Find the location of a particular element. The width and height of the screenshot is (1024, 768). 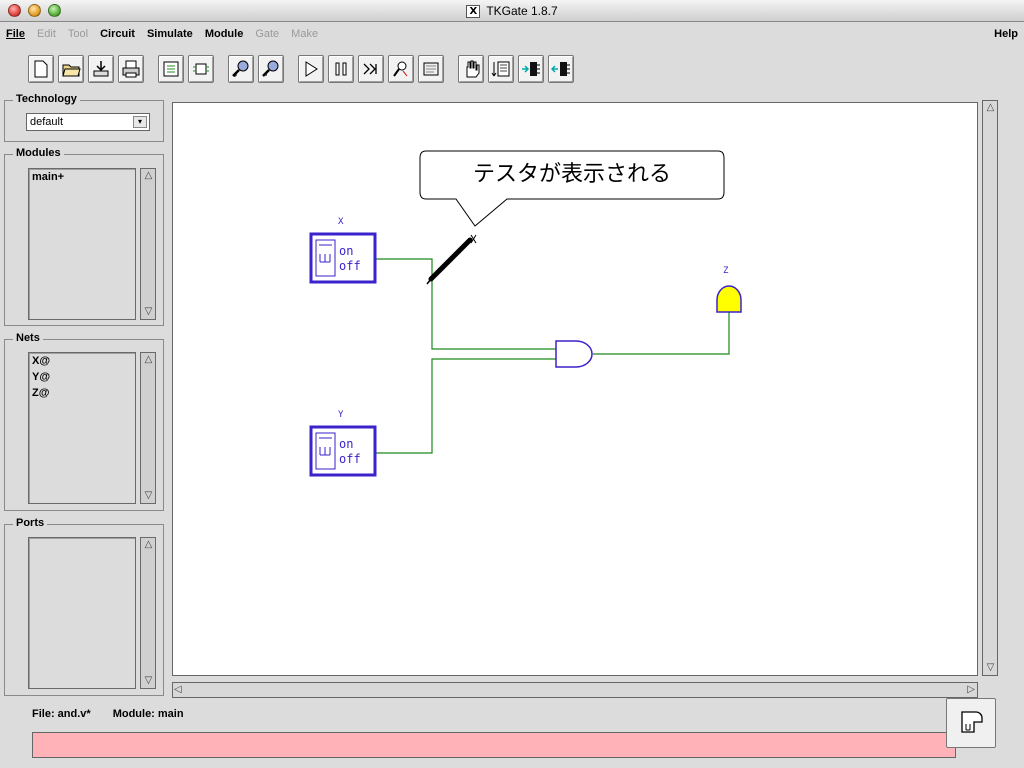

pin-out-button is located at coordinates (561, 69).